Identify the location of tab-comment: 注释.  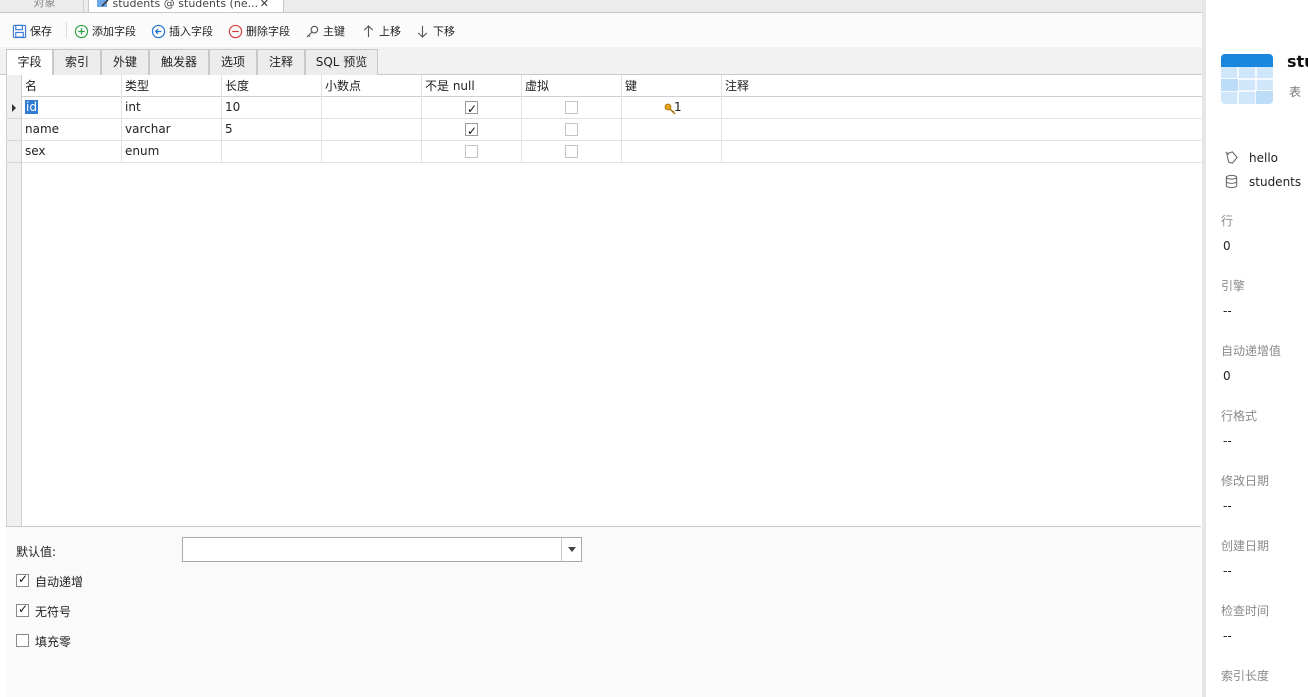
(281, 62).